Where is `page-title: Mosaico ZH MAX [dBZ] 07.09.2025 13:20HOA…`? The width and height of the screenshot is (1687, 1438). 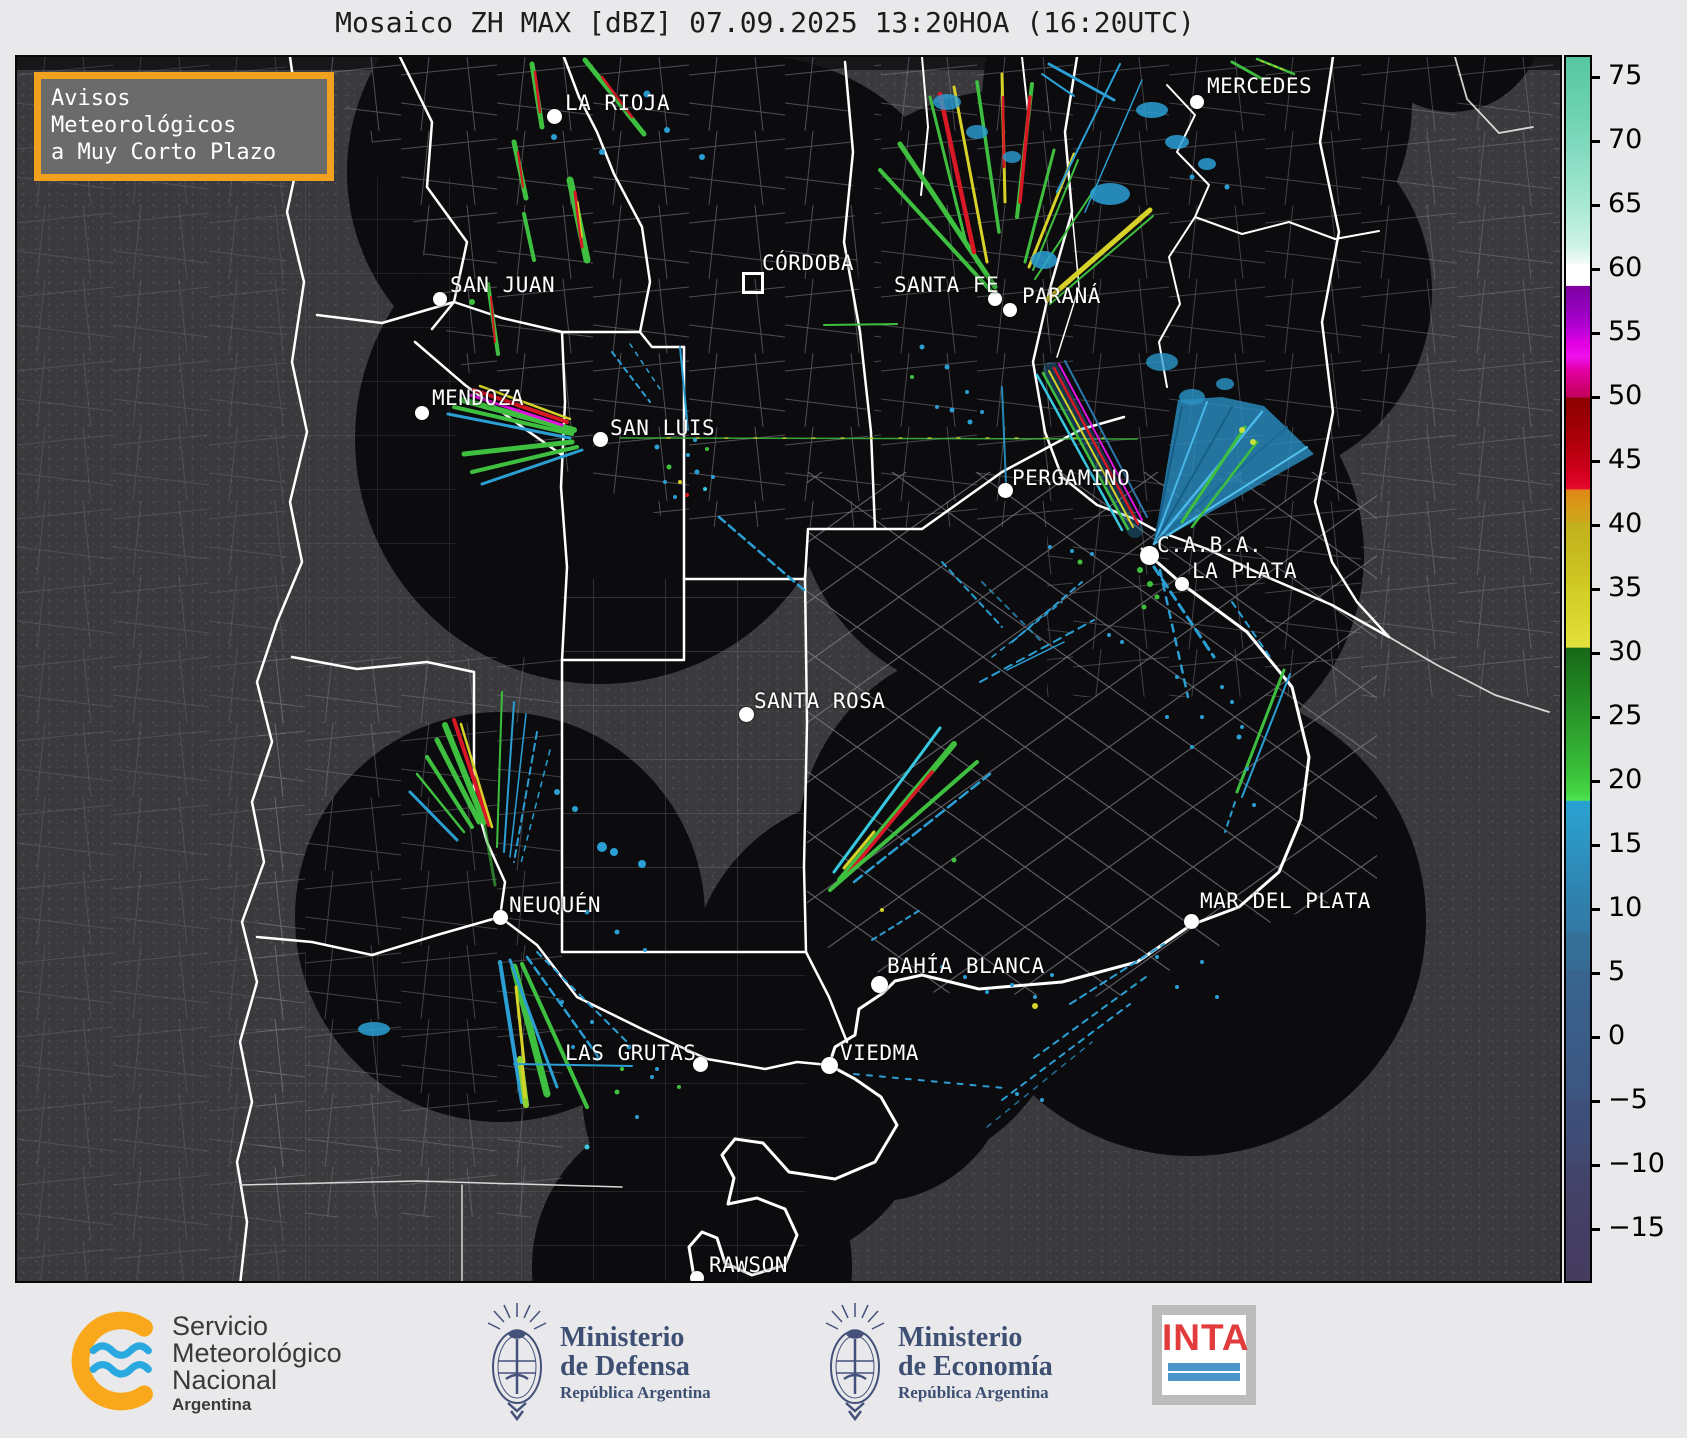 page-title: Mosaico ZH MAX [dBZ] 07.09.2025 13:20HOA… is located at coordinates (765, 22).